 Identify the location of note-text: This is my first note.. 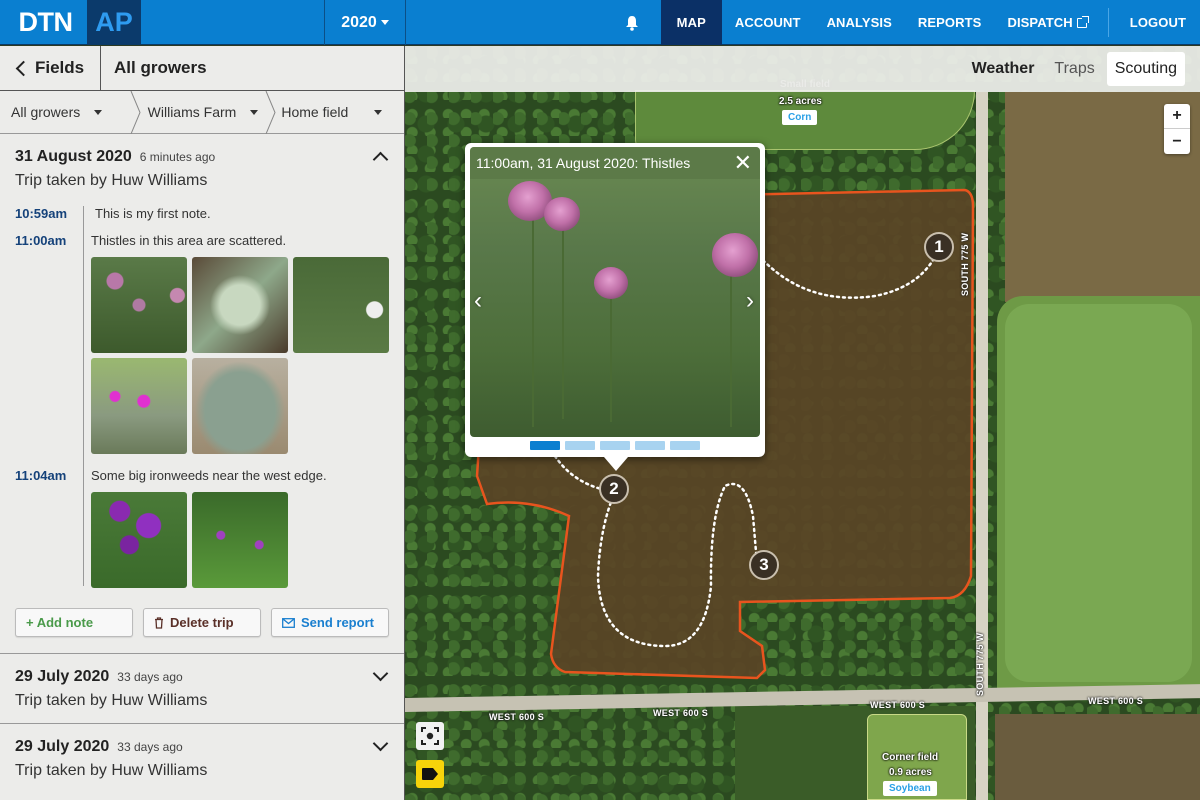
(153, 213).